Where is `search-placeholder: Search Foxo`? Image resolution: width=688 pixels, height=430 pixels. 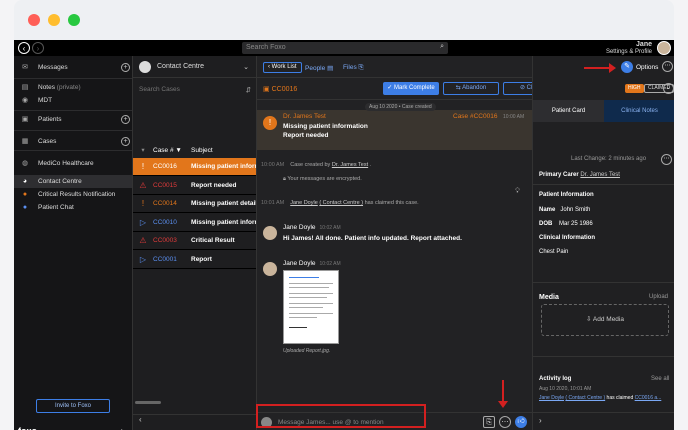
search-placeholder: Search Foxo is located at coordinates (266, 47).